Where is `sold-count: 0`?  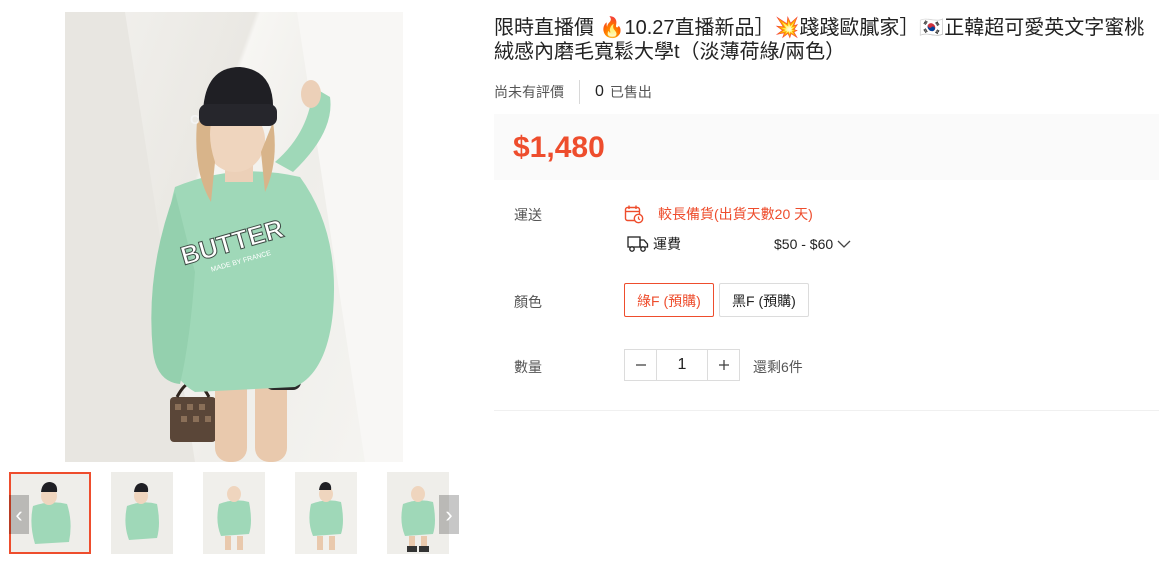 sold-count: 0 is located at coordinates (599, 91).